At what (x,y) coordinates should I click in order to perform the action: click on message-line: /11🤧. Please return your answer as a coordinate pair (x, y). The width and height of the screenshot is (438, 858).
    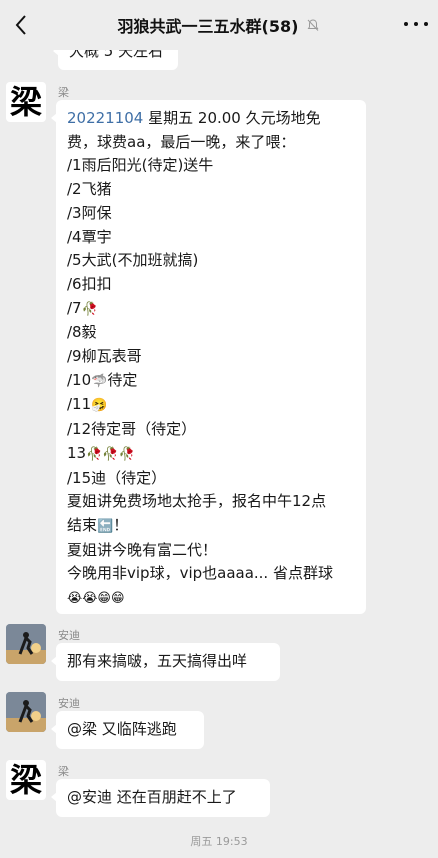
    Looking at the image, I should click on (87, 404).